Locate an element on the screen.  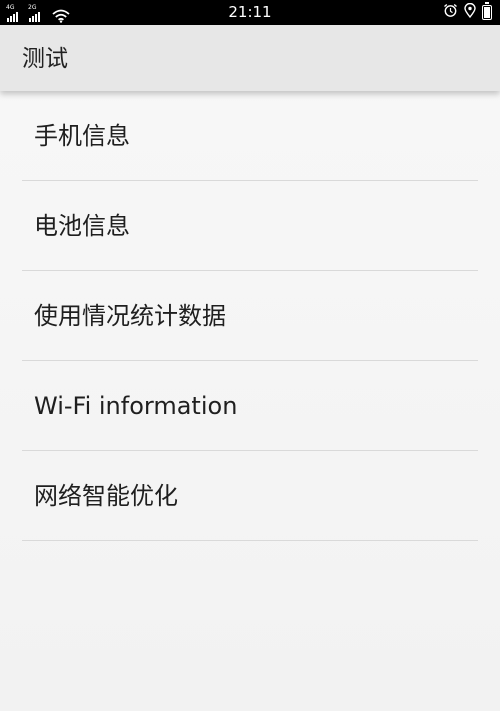
menu-item-network-optimization: 网络智能优化 is located at coordinates (250, 496).